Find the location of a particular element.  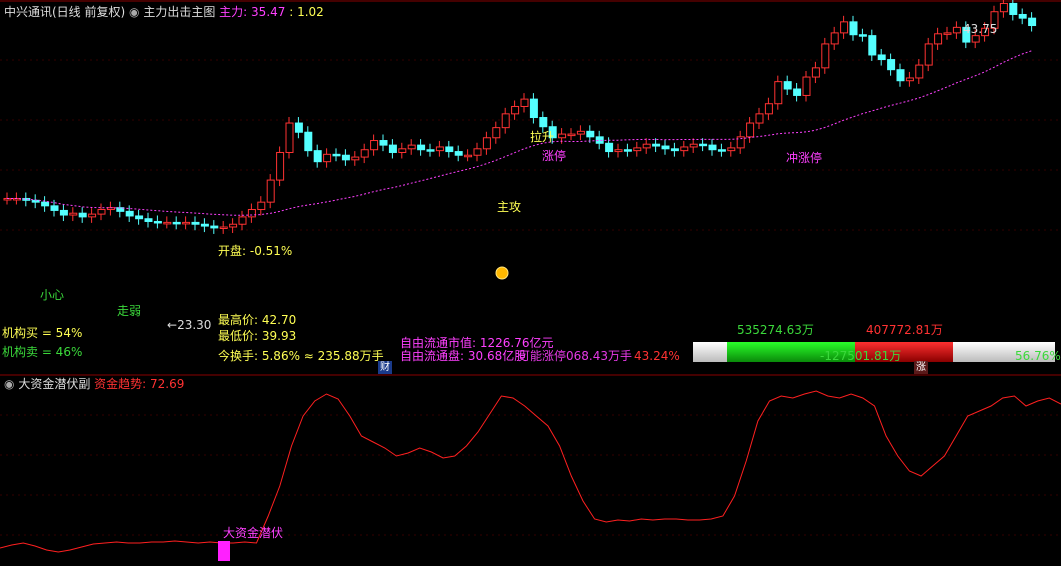

float-cap: 自由流通市值: 1226.76亿元 is located at coordinates (477, 343).